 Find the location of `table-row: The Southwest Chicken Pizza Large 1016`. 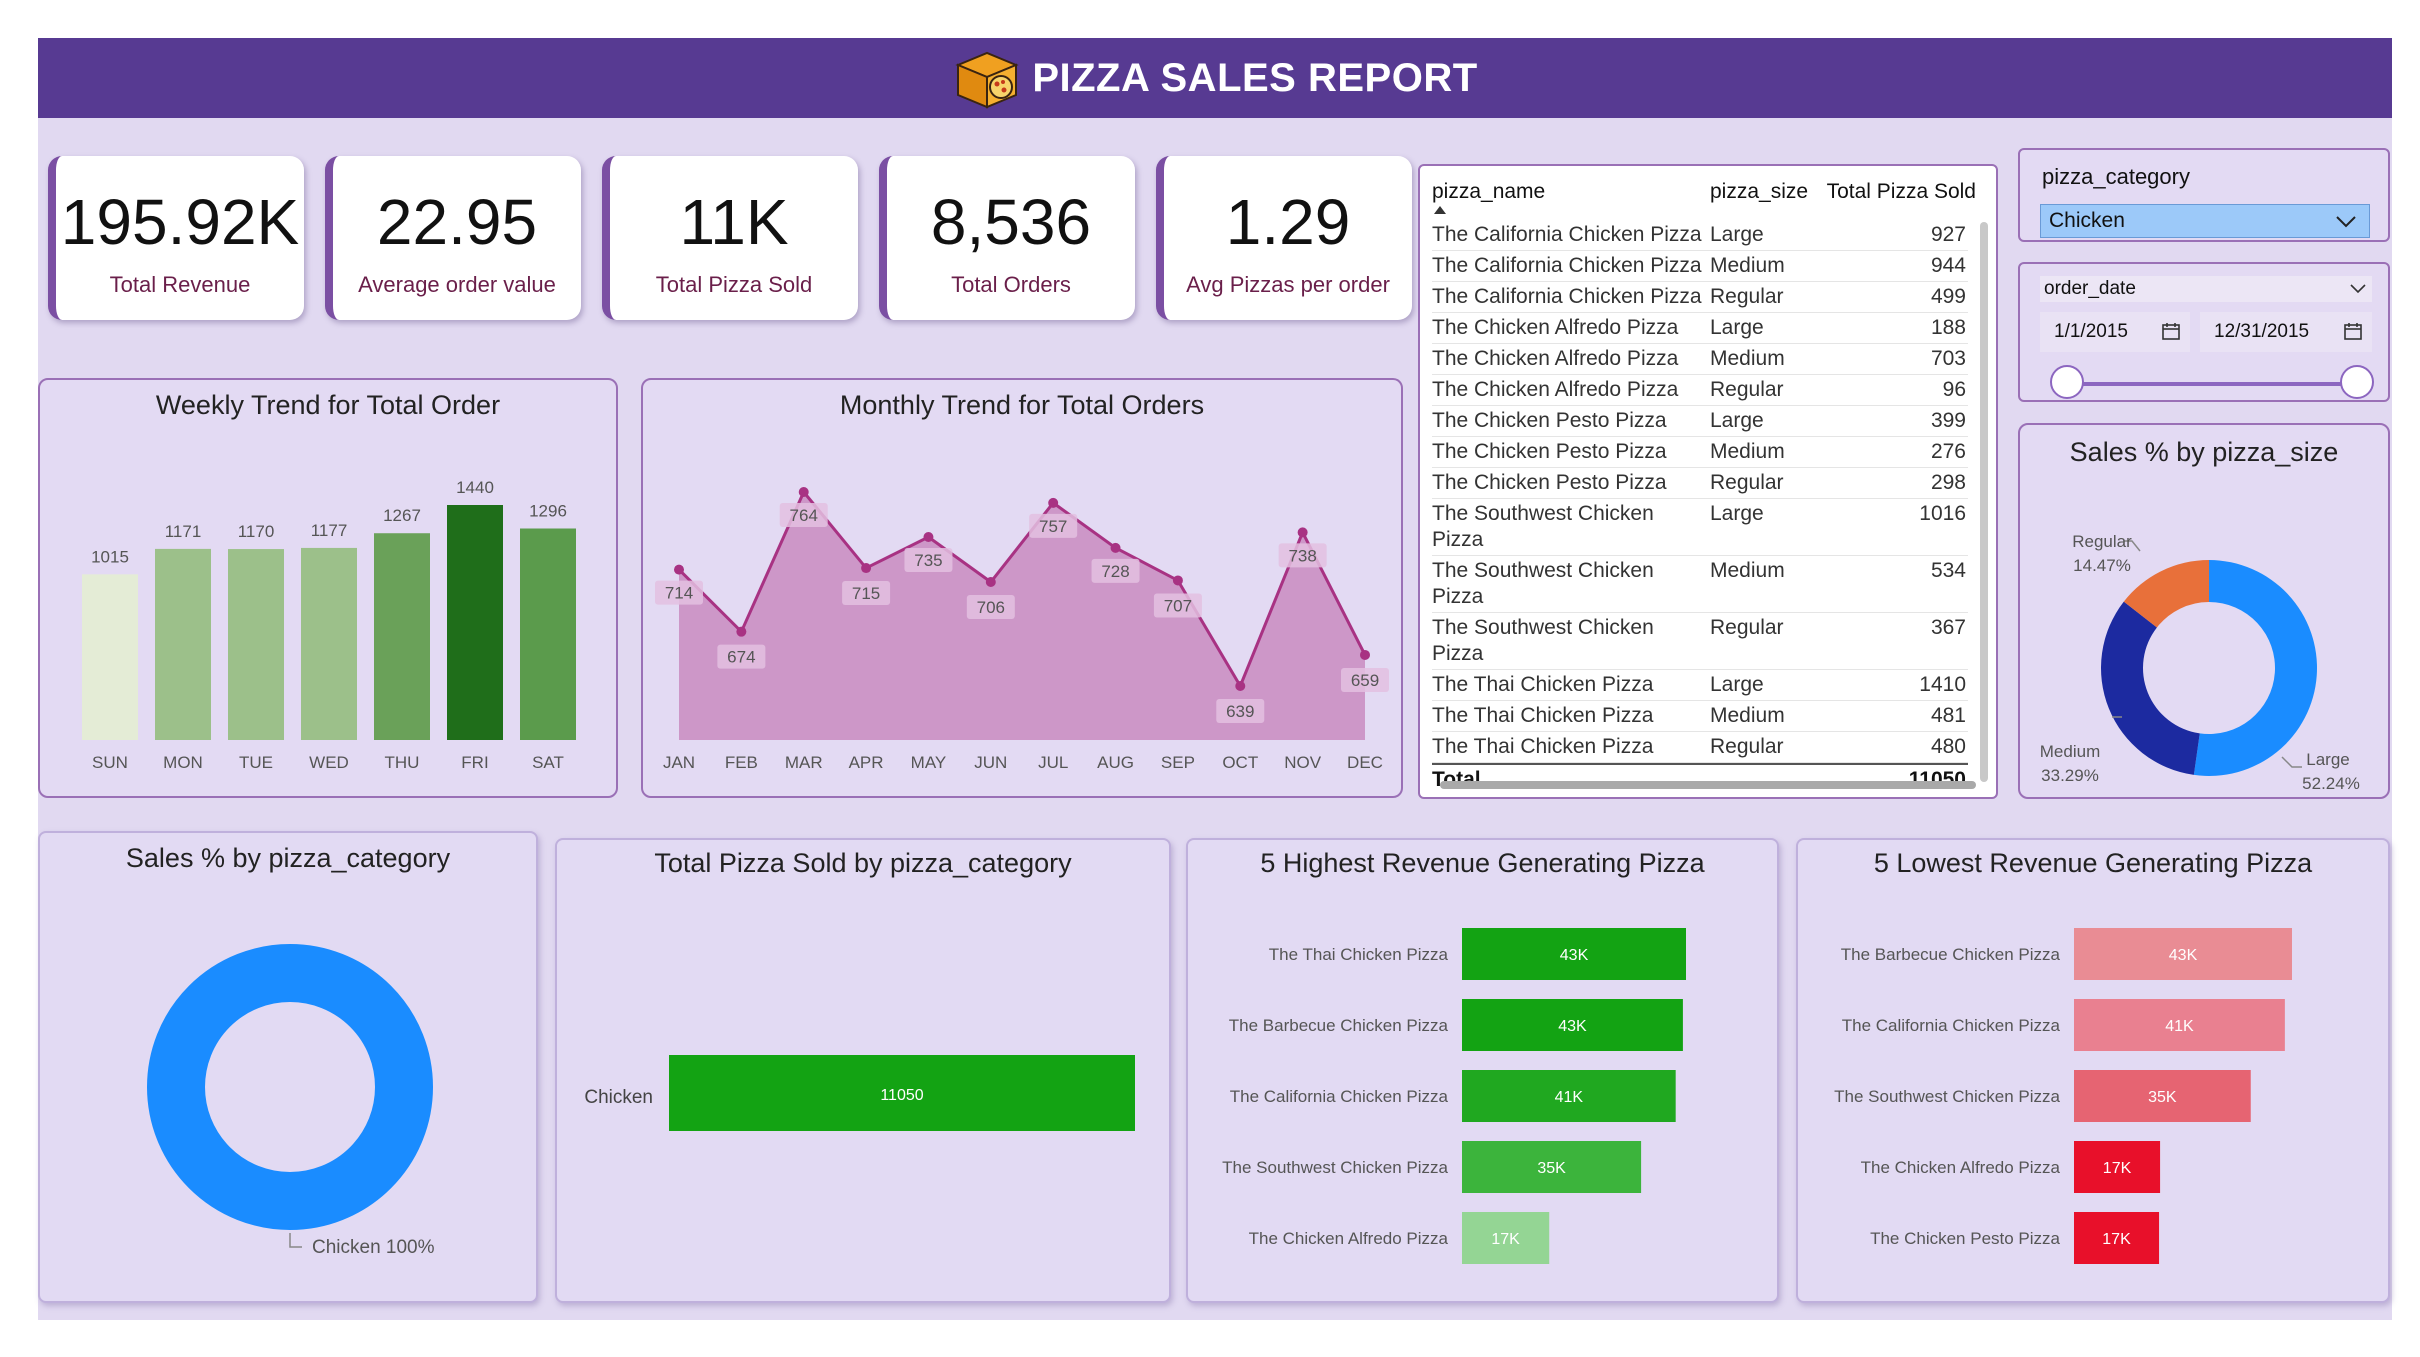

table-row: The Southwest Chicken Pizza Large 1016 is located at coordinates (1700, 527).